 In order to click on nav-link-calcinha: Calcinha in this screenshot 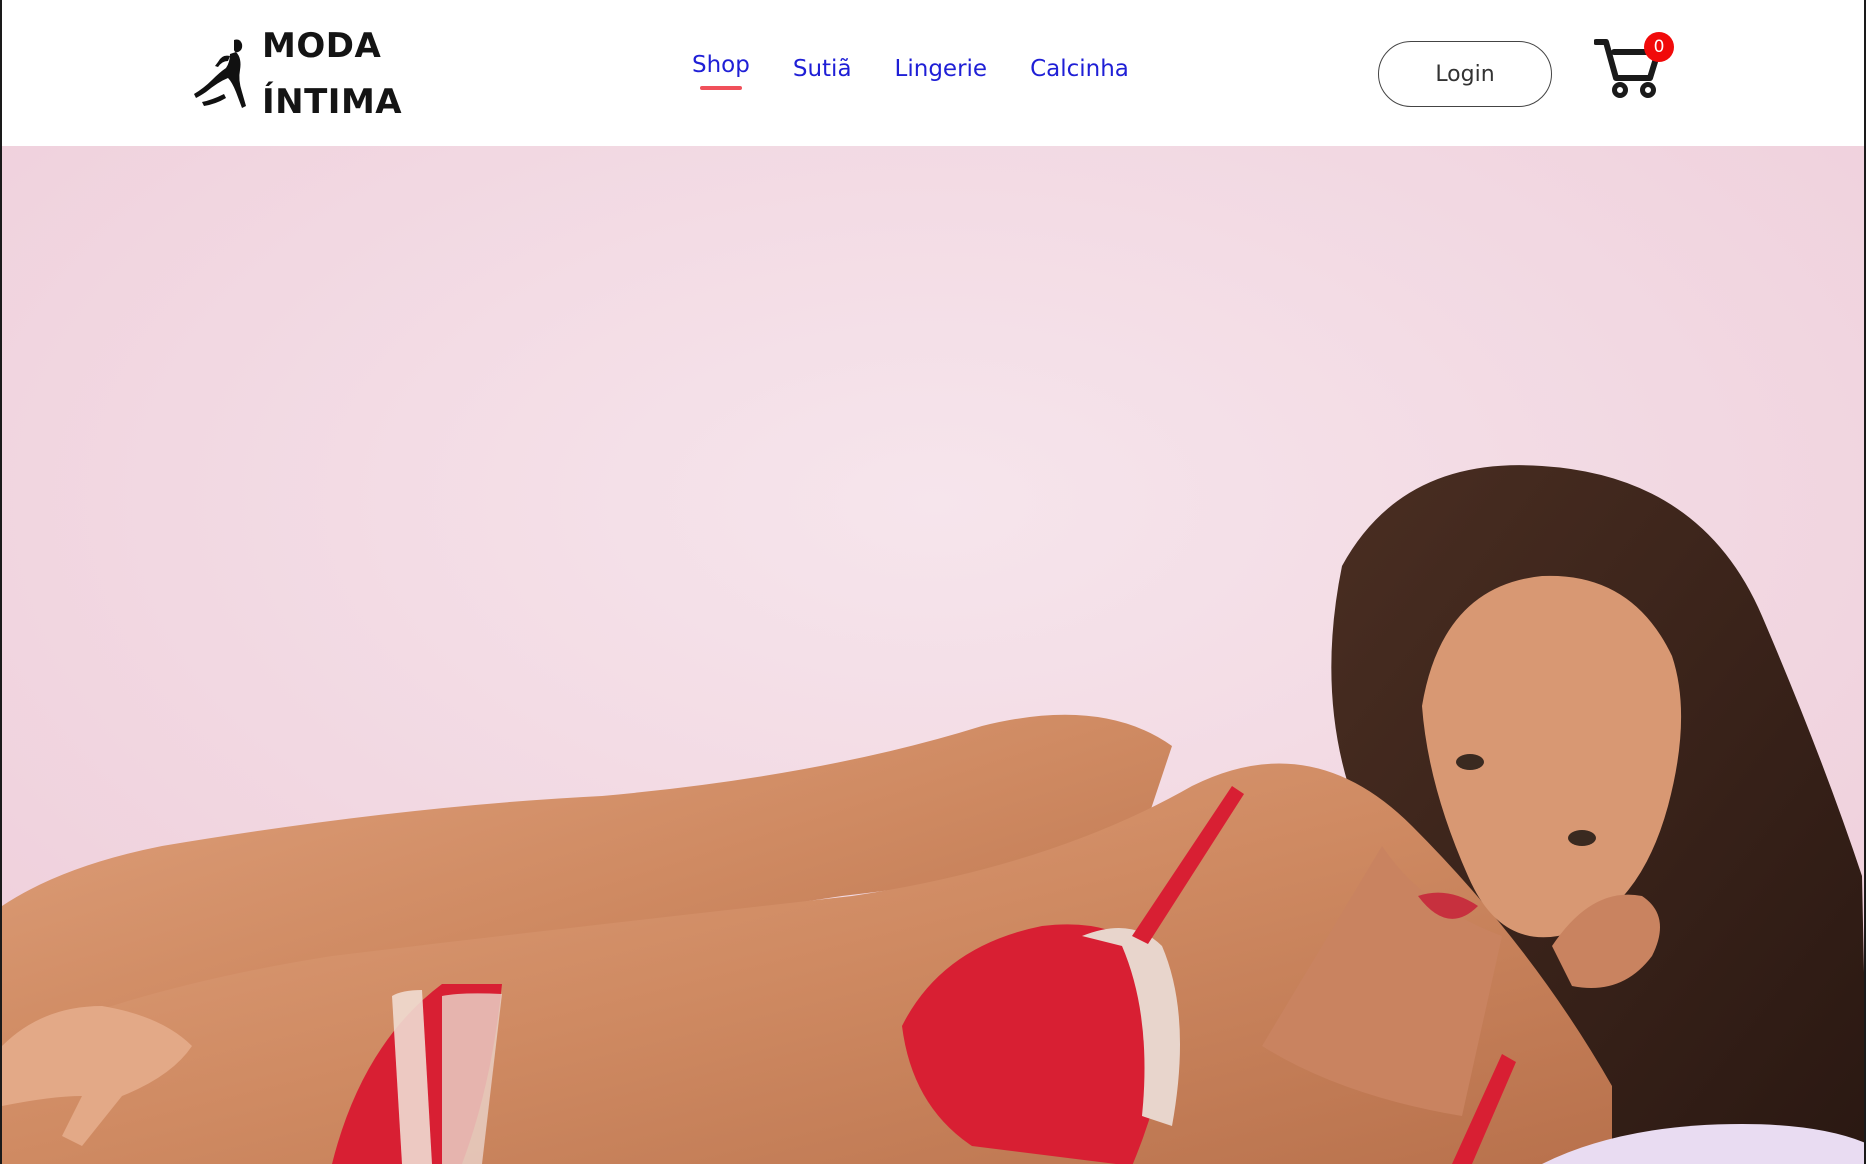, I will do `click(1079, 66)`.